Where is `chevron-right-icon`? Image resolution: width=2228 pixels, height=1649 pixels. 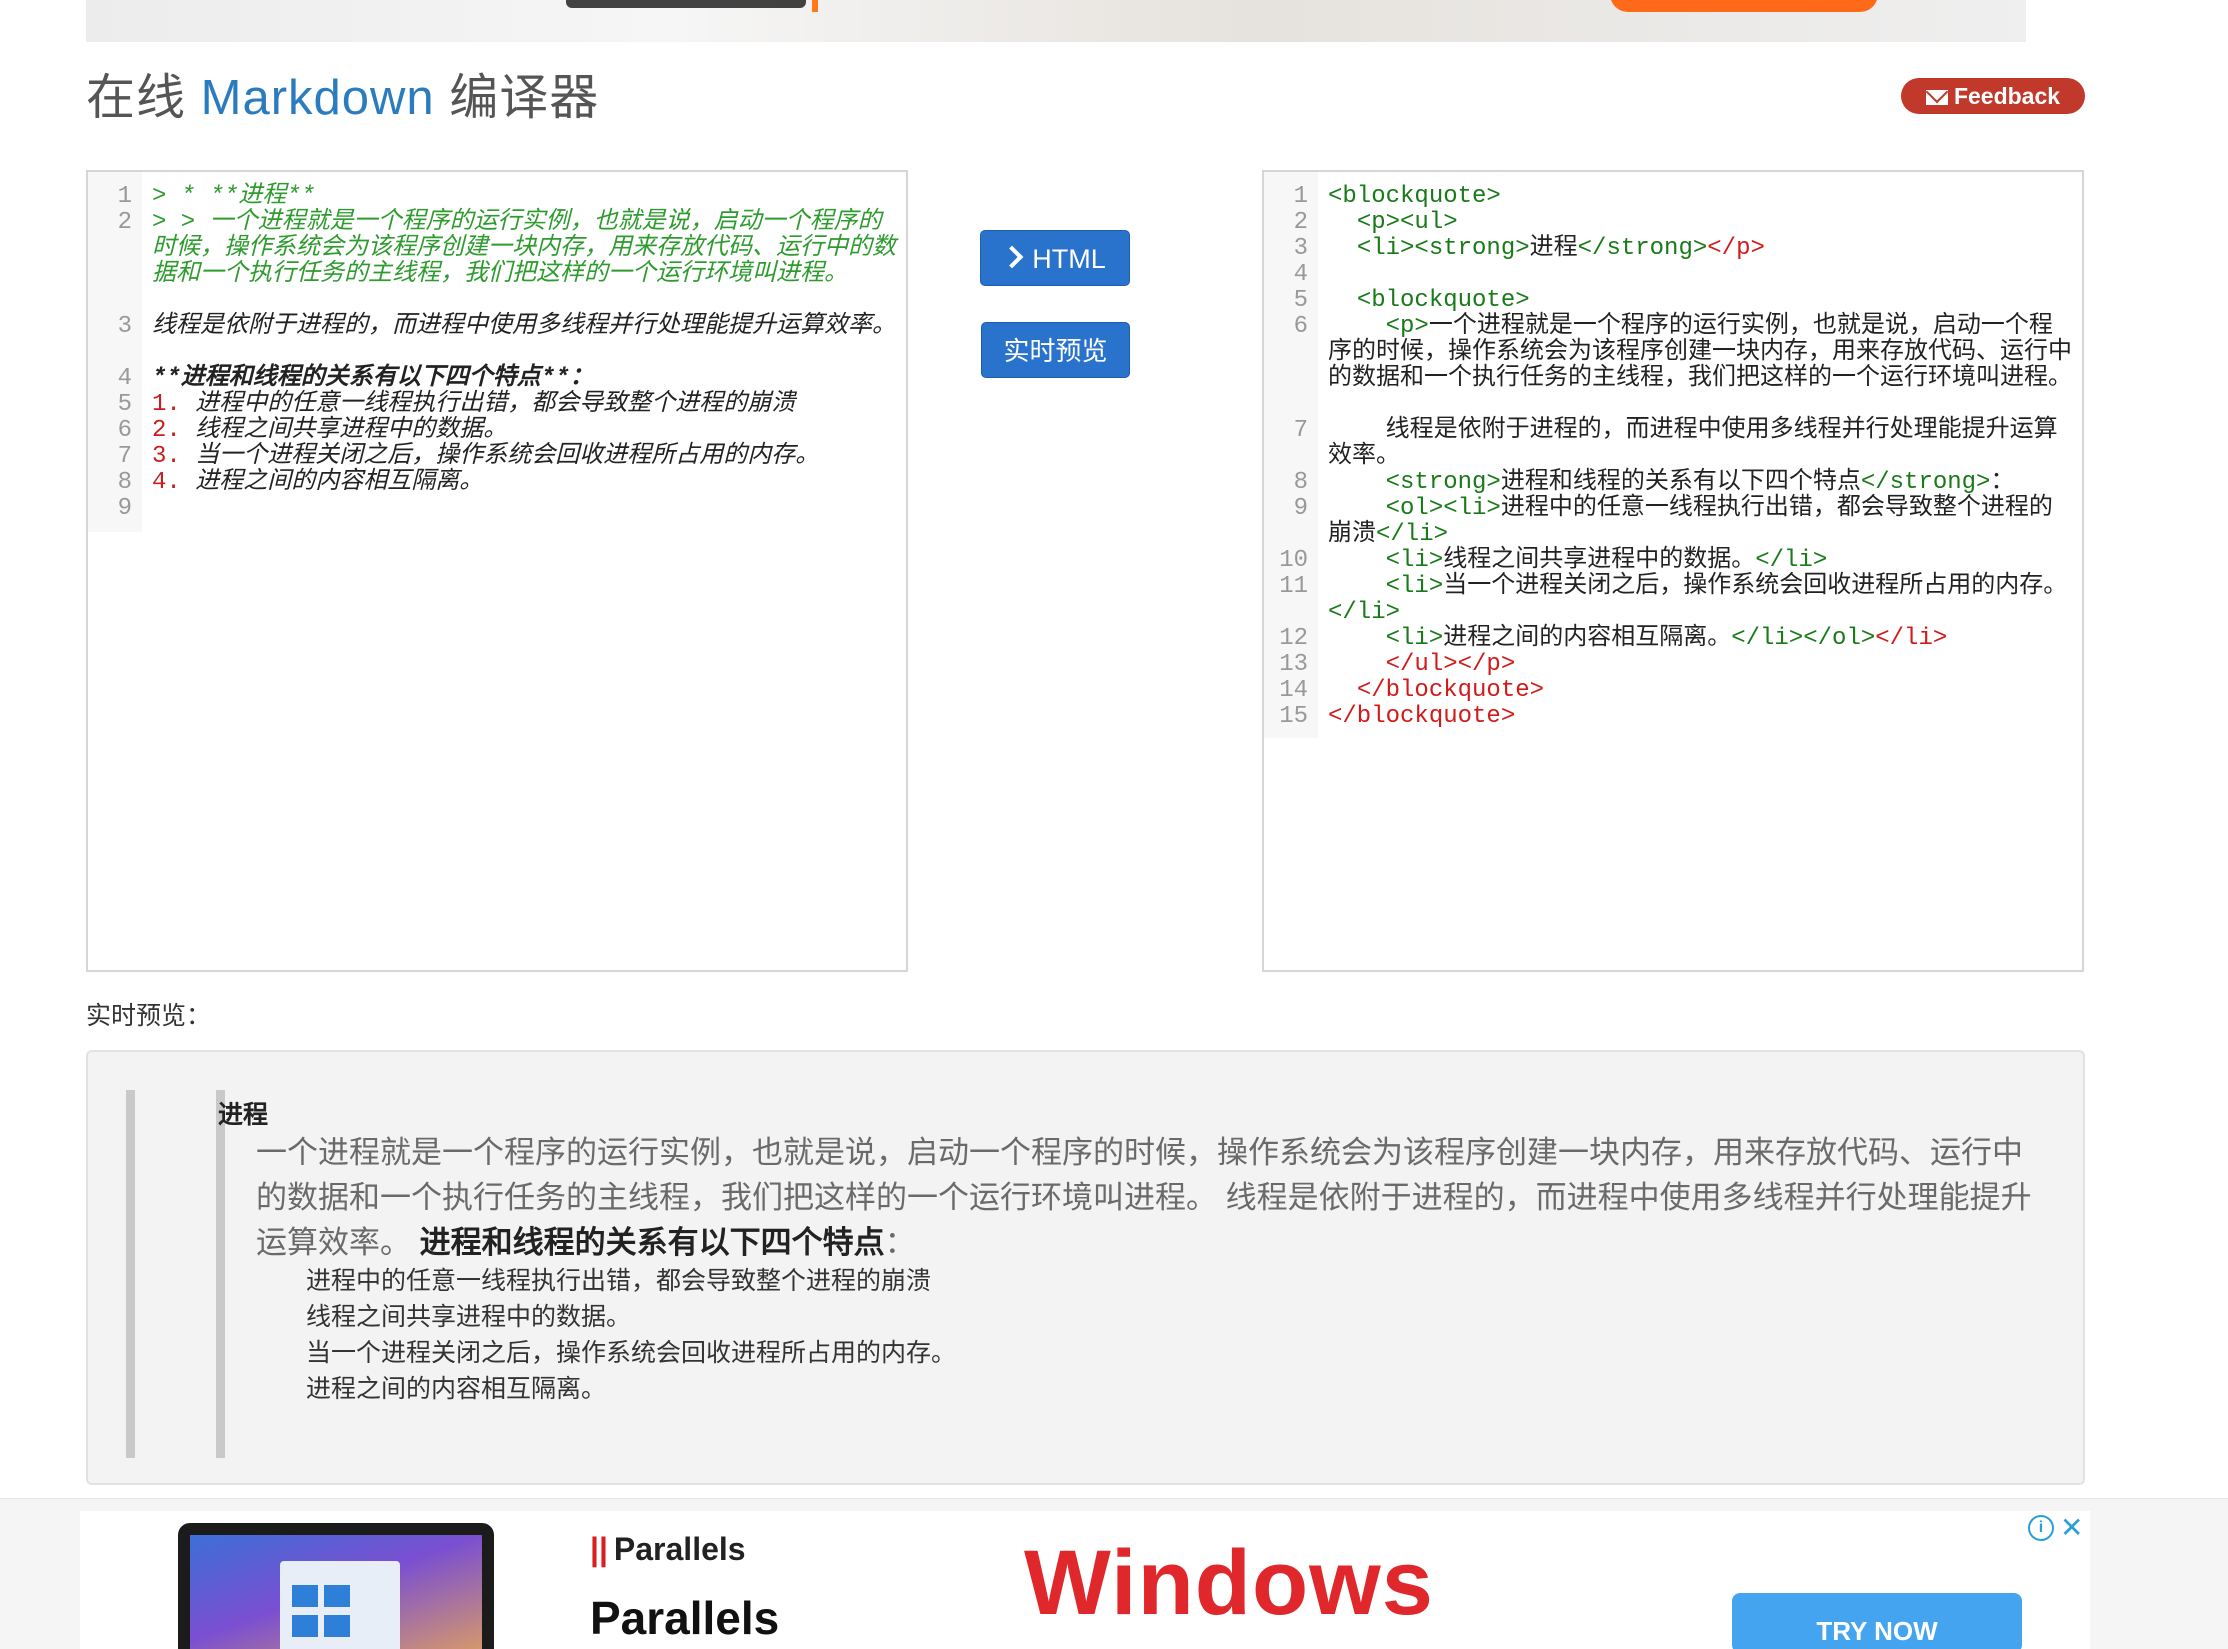 chevron-right-icon is located at coordinates (1012, 257).